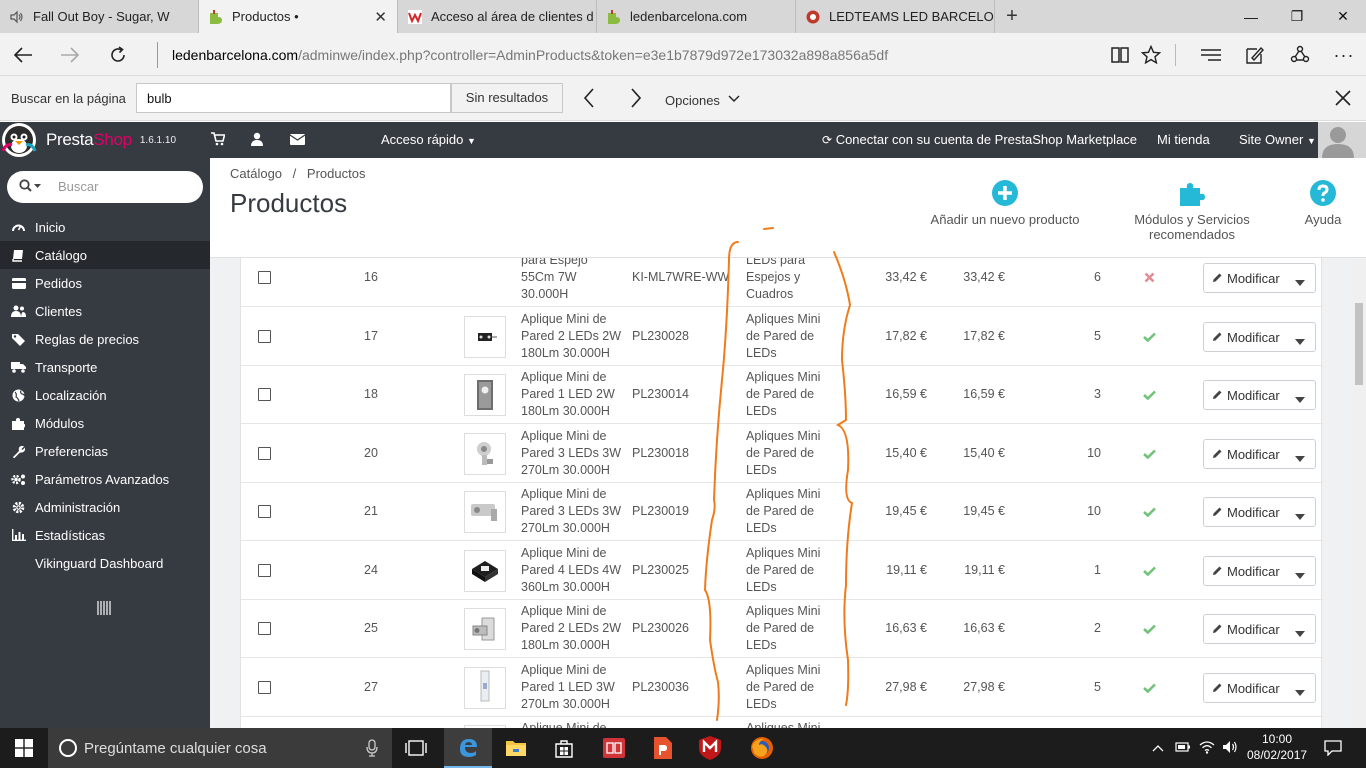 Image resolution: width=1366 pixels, height=768 pixels. Describe the element at coordinates (30, 187) in the screenshot. I see `search-icon` at that location.